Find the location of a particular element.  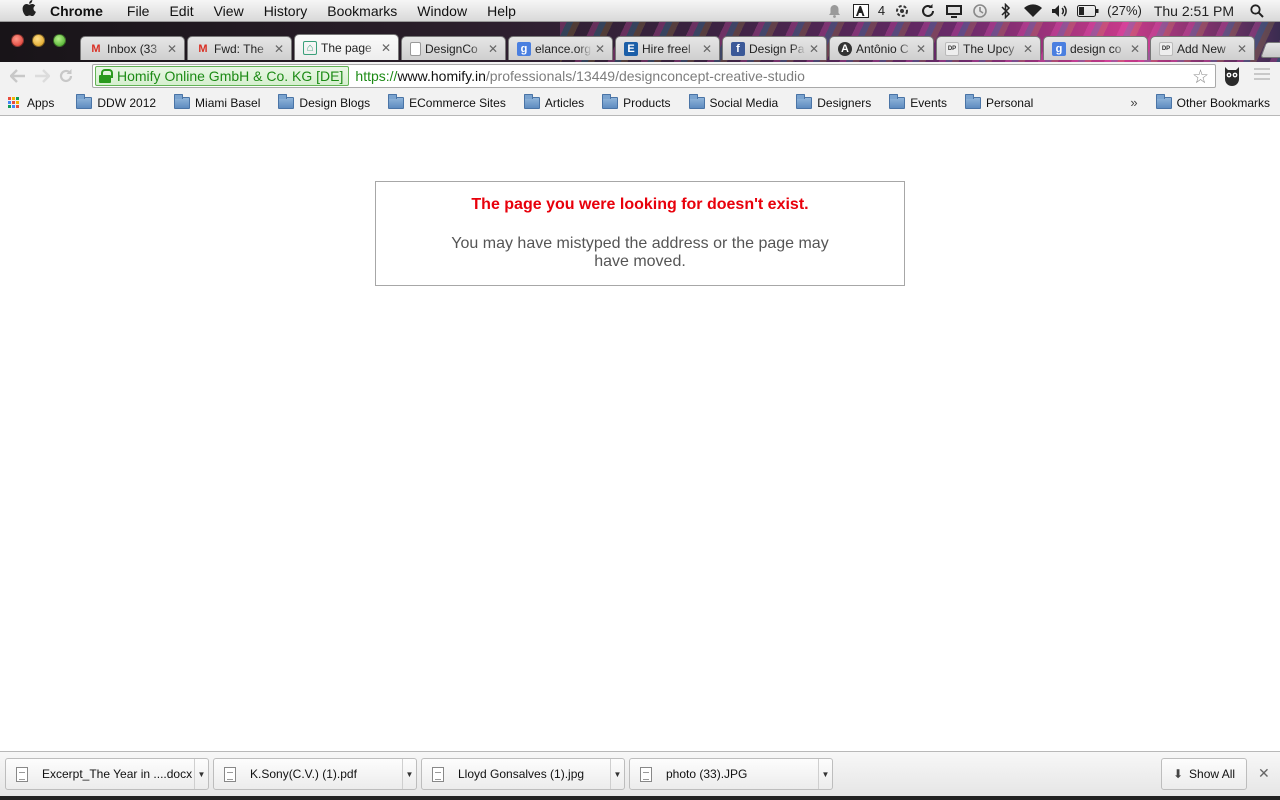

menu-file: File is located at coordinates (138, 11).